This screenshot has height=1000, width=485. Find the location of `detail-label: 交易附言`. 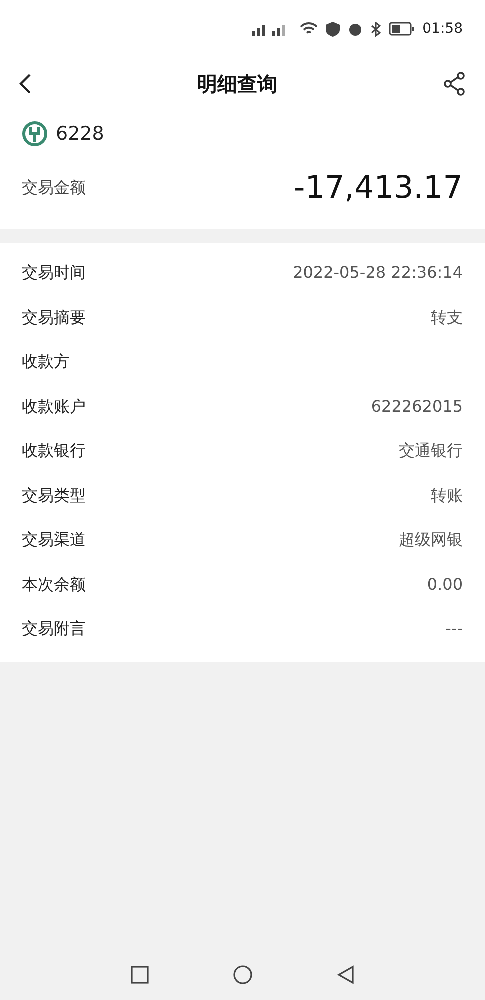

detail-label: 交易附言 is located at coordinates (54, 629).